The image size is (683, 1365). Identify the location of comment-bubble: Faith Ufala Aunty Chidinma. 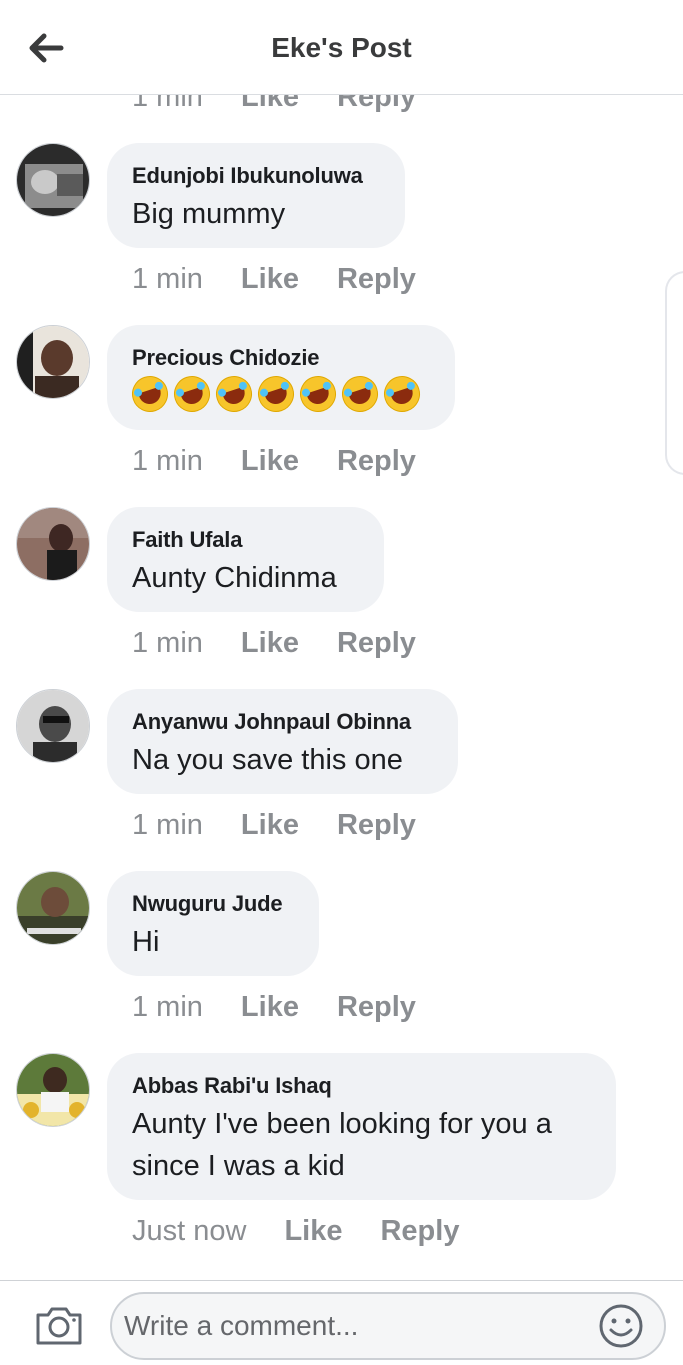
(245, 559).